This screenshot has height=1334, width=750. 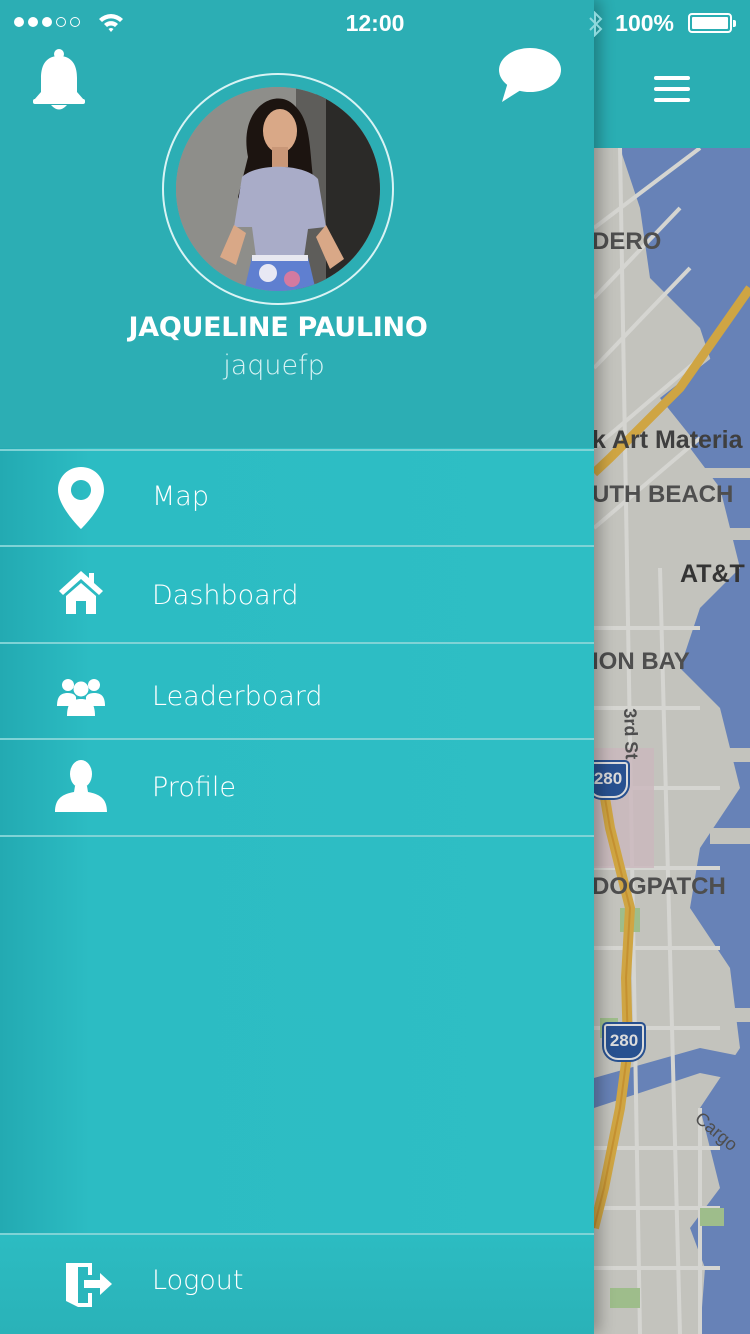 I want to click on battery-percentage: 100%, so click(x=644, y=23).